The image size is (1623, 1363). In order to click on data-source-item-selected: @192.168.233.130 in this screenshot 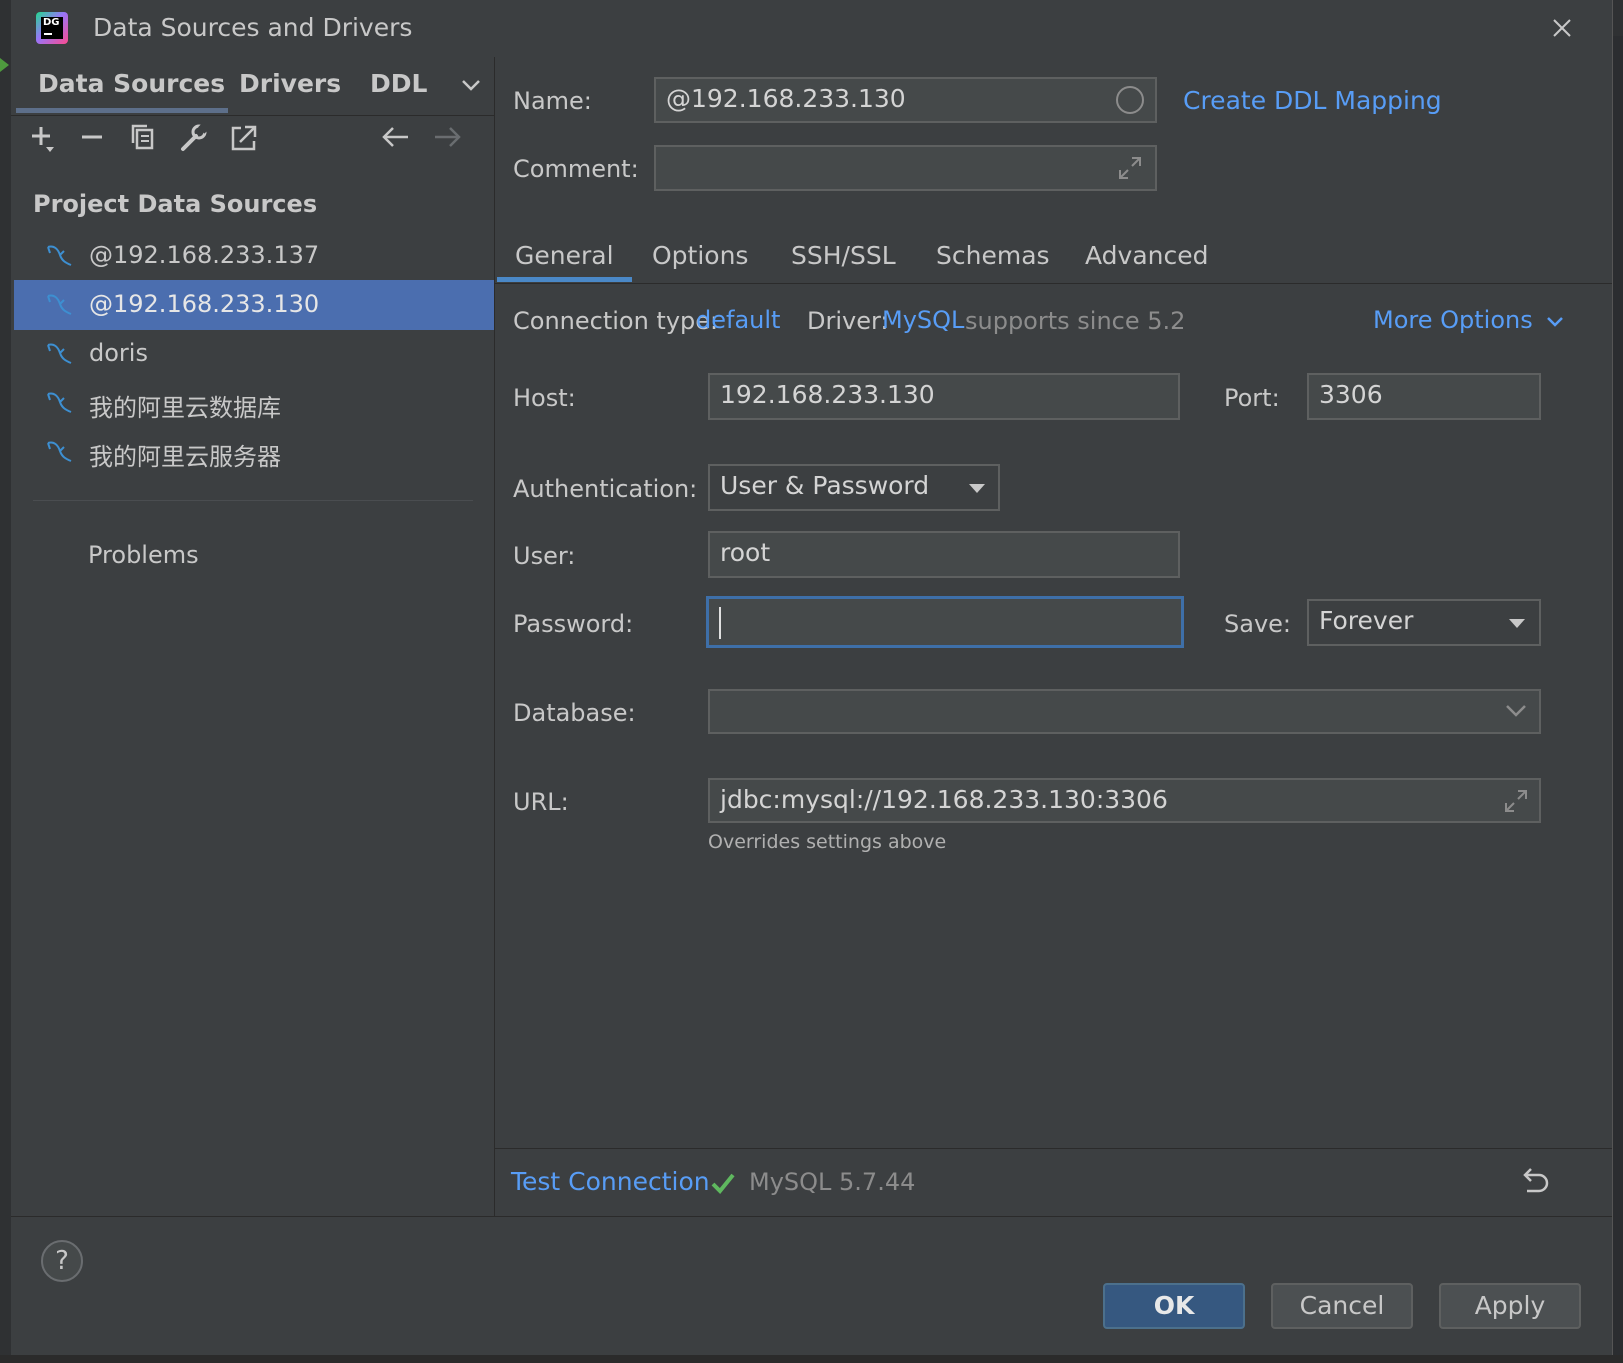, I will do `click(254, 305)`.